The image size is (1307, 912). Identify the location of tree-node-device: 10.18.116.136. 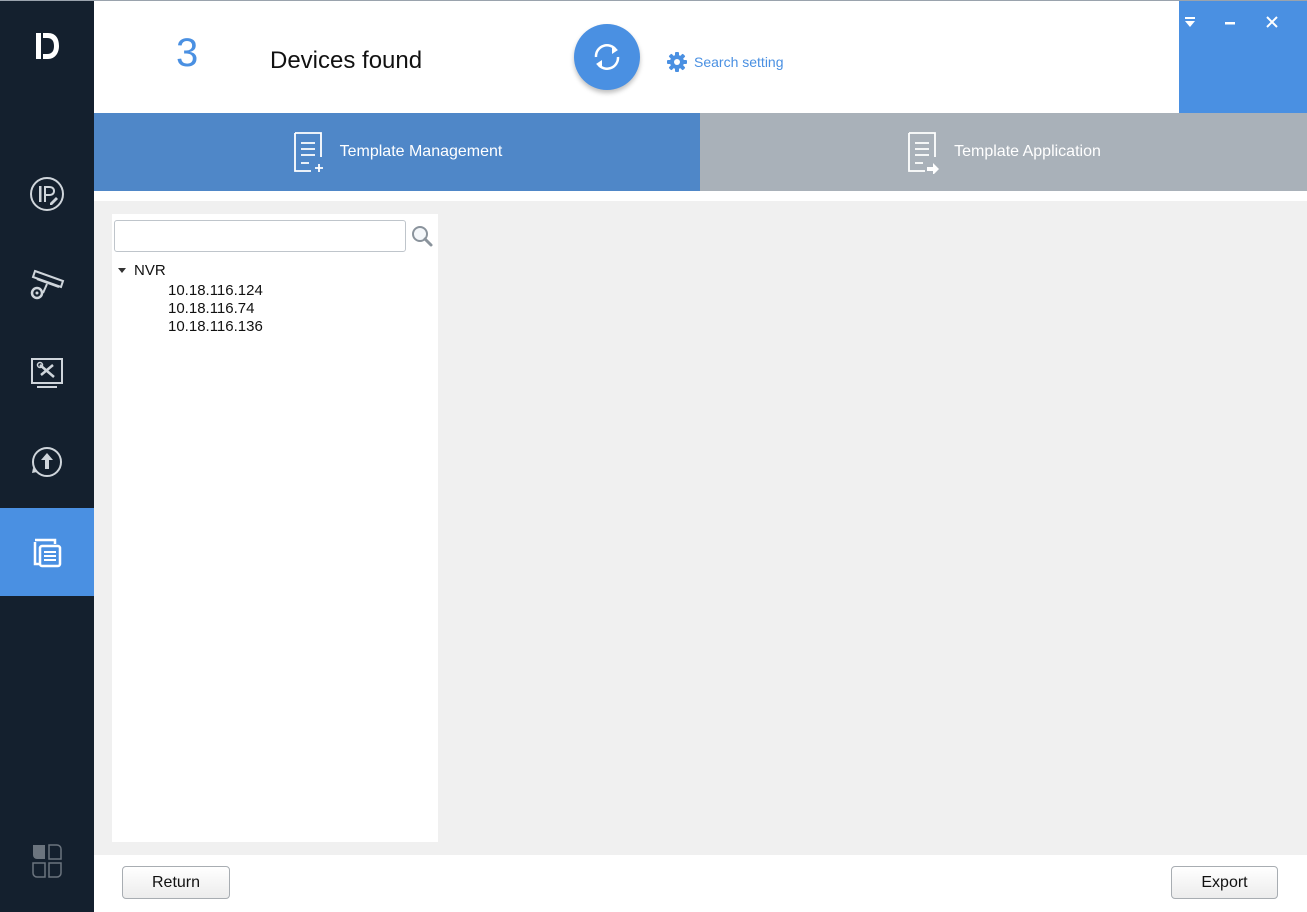
(215, 327).